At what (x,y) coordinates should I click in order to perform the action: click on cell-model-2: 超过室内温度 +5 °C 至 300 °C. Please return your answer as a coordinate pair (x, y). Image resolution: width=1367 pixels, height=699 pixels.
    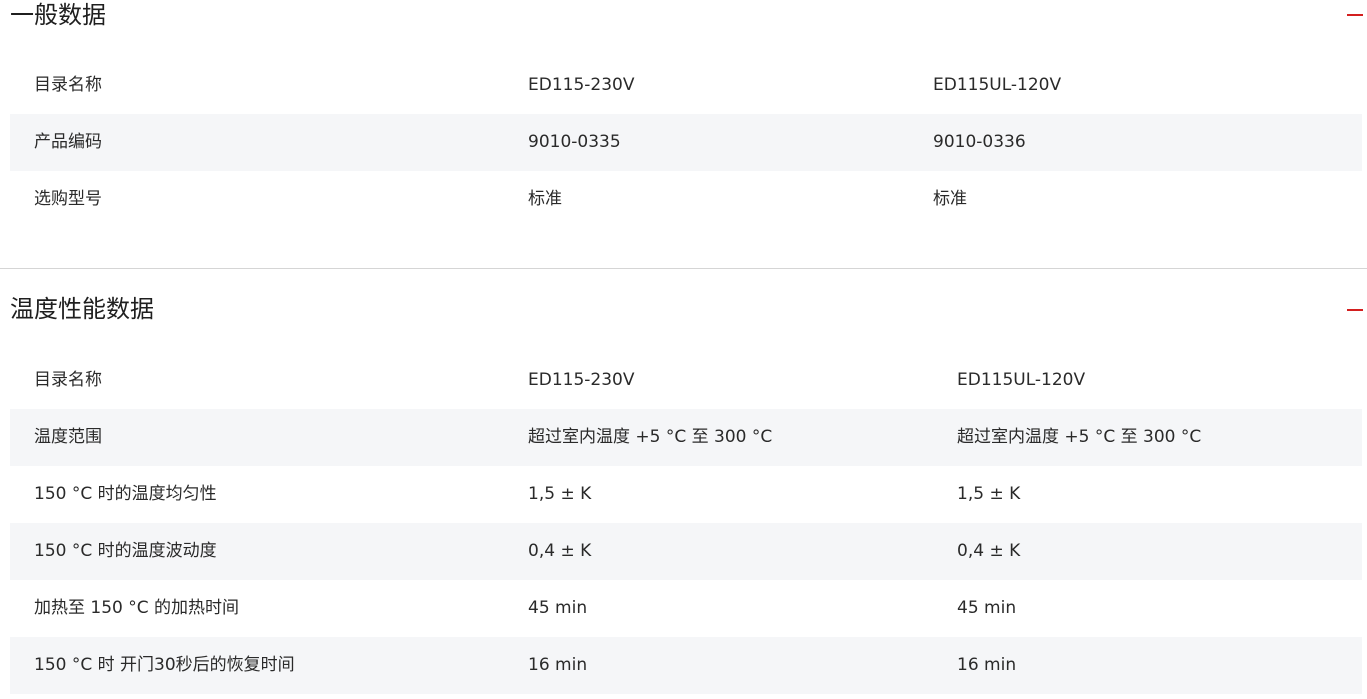
    Looking at the image, I should click on (1079, 437).